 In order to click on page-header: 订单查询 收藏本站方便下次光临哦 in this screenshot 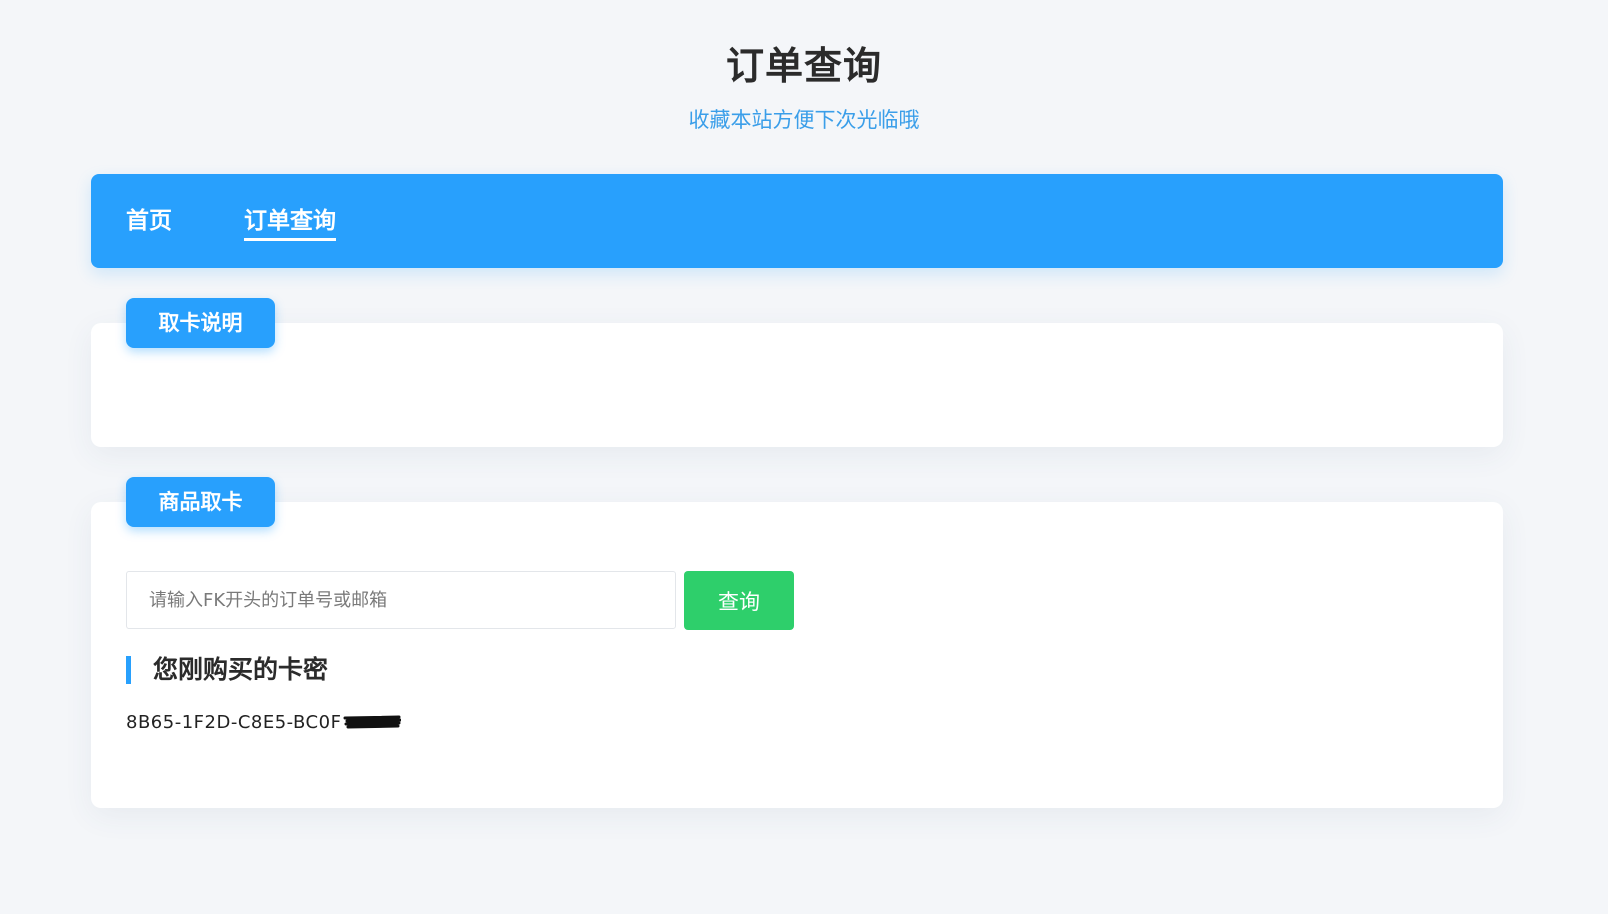, I will do `click(804, 86)`.